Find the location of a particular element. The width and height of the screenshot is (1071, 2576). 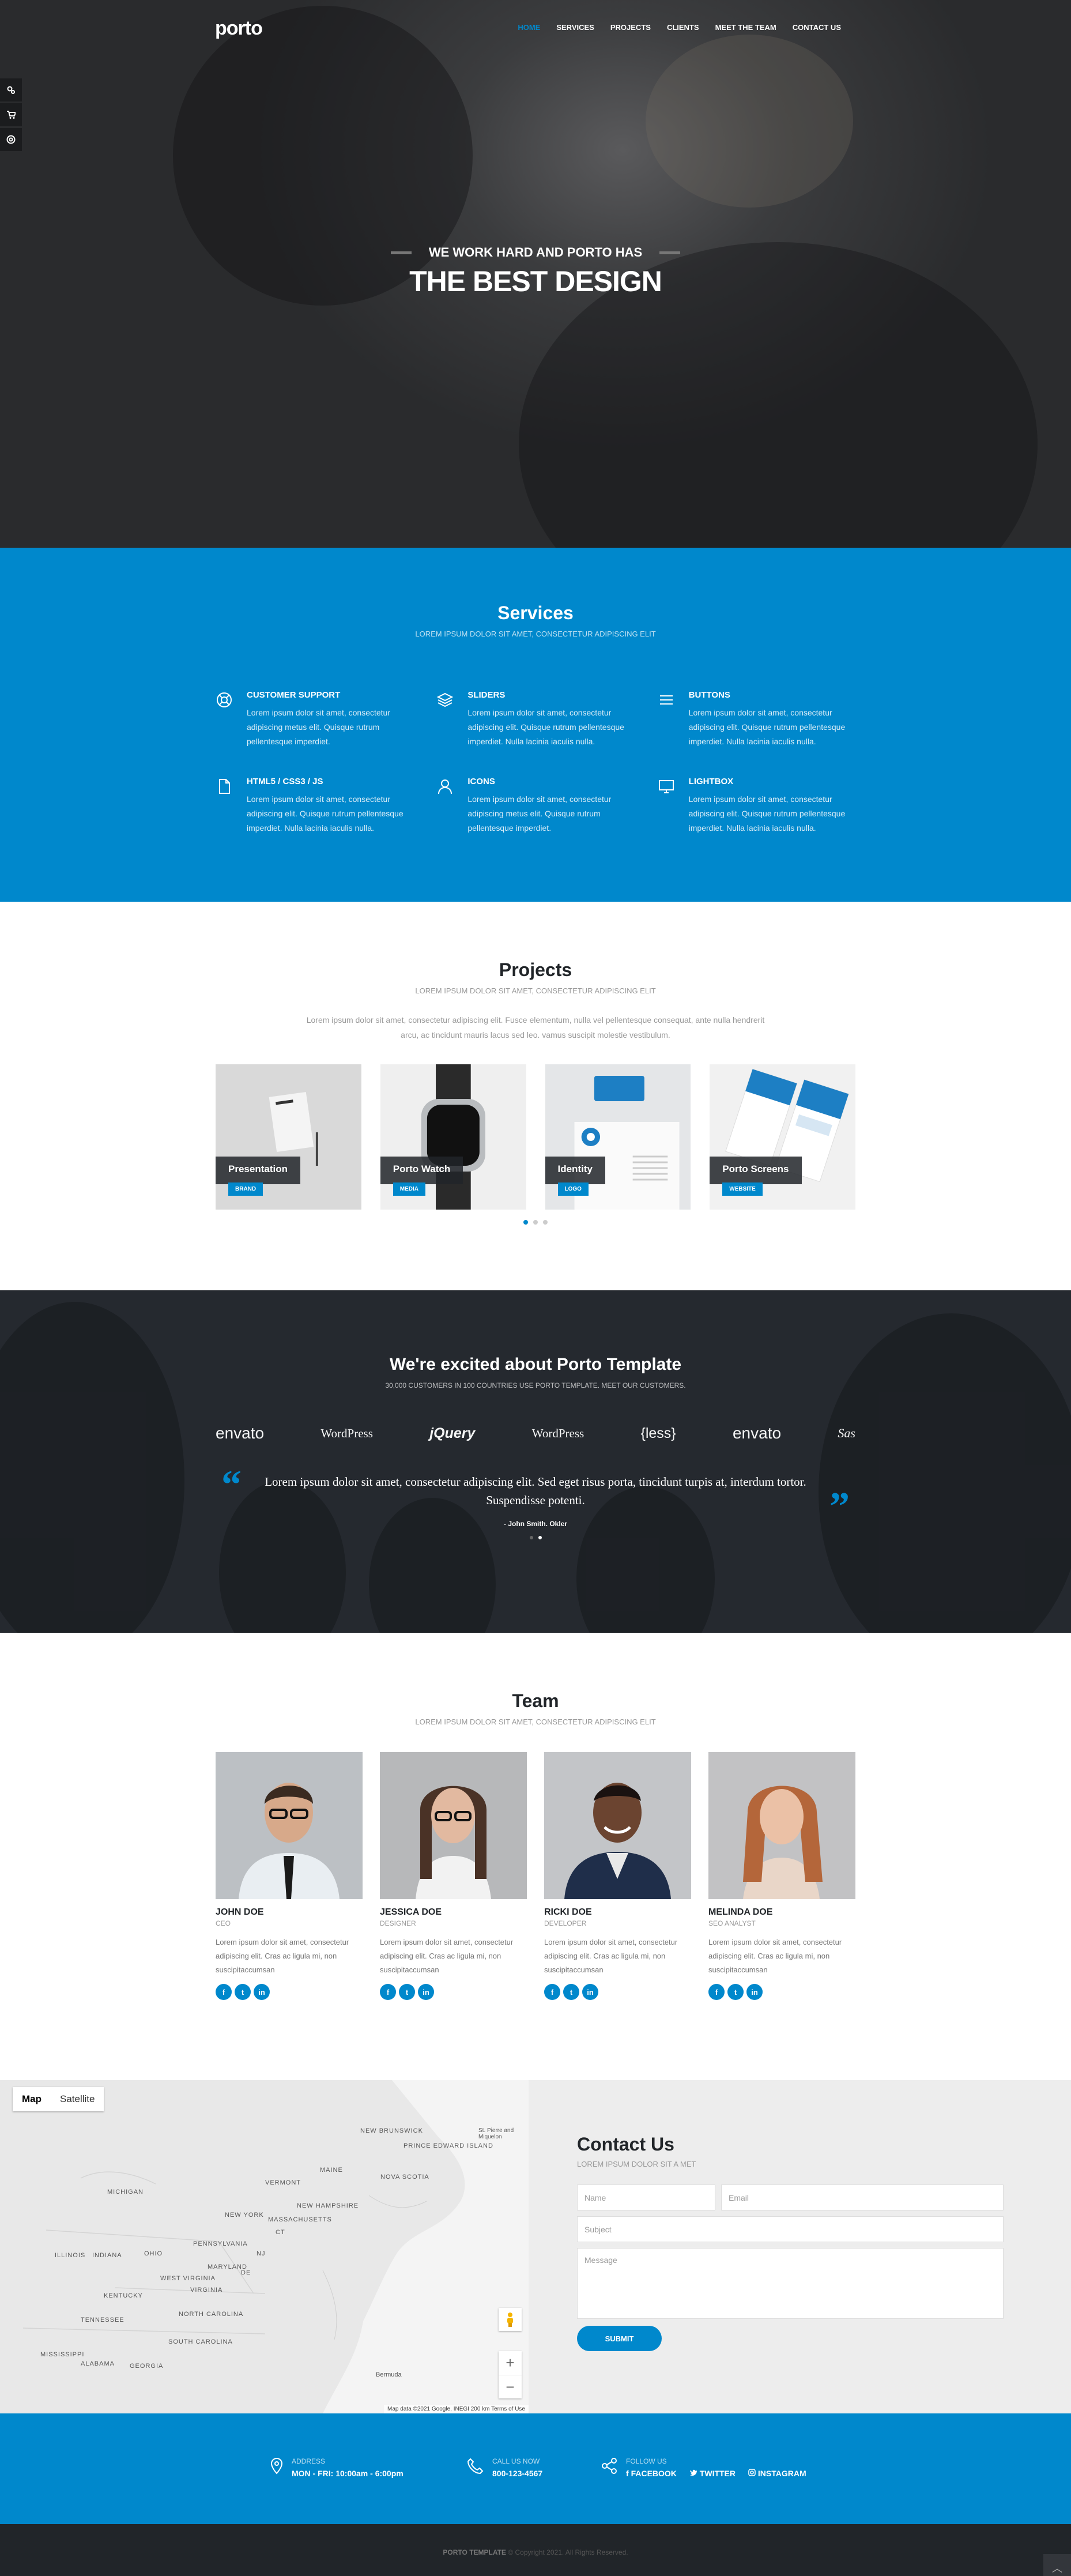

nav-home: HOME is located at coordinates (529, 27).